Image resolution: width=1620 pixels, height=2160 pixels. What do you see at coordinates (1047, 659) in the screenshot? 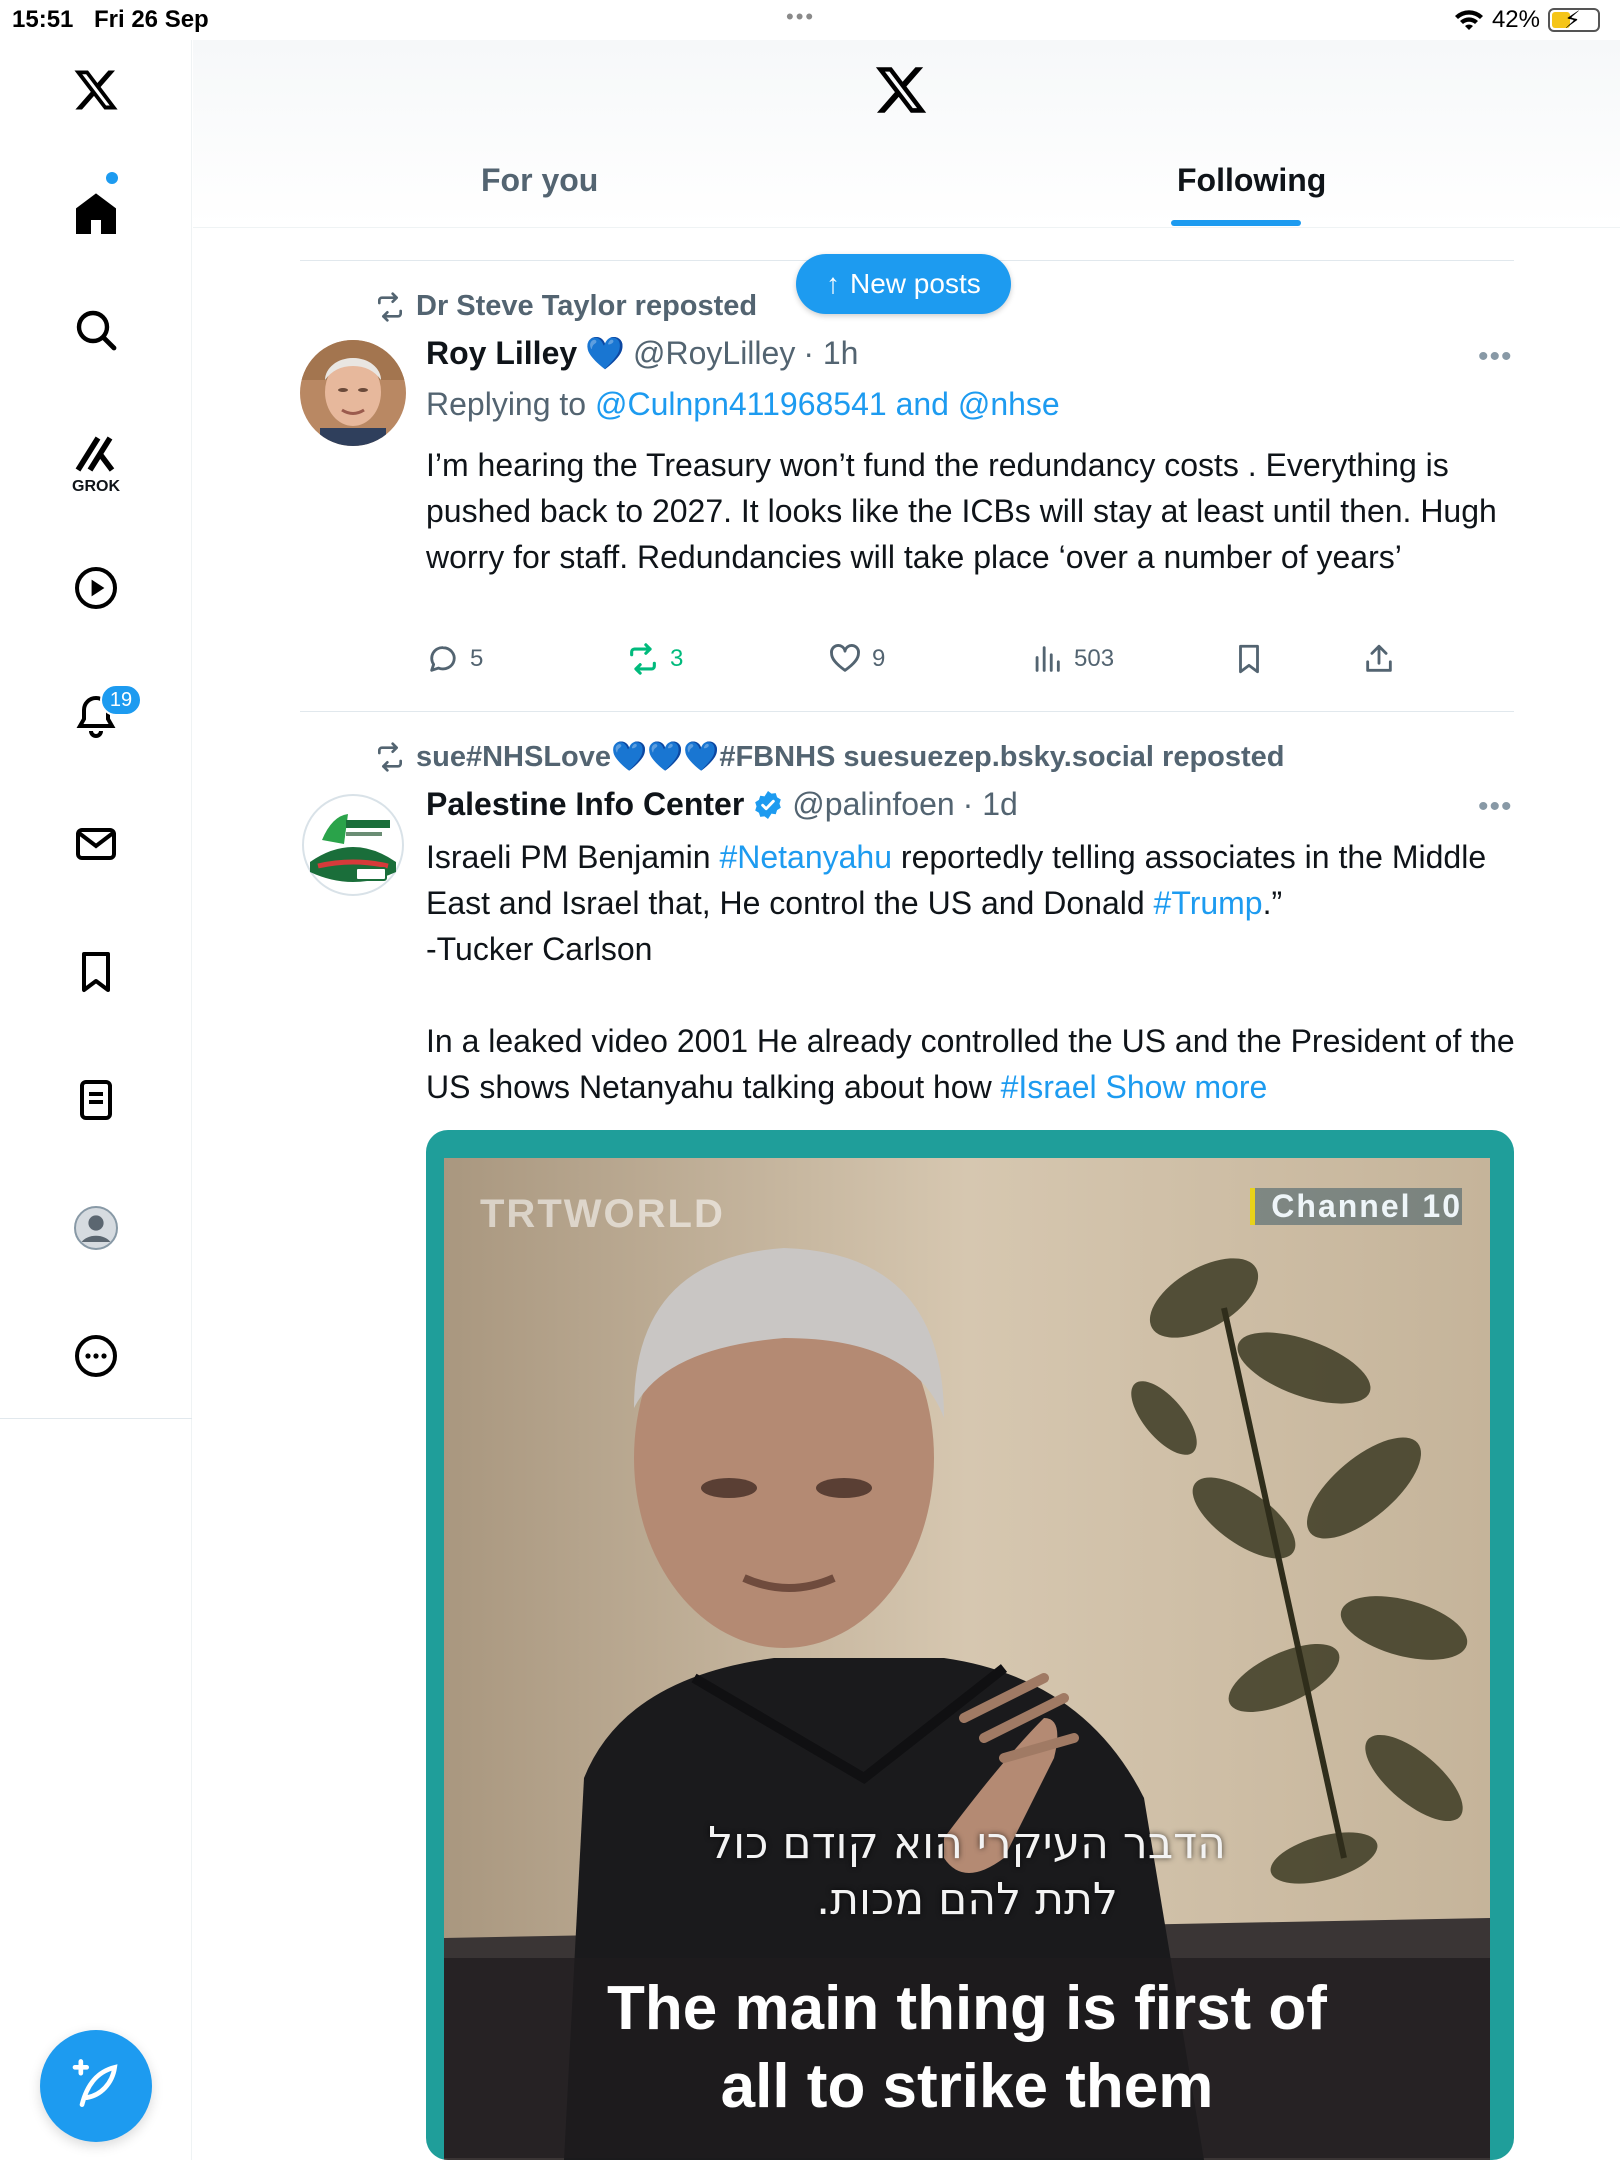
I see `views-chart-icon` at bounding box center [1047, 659].